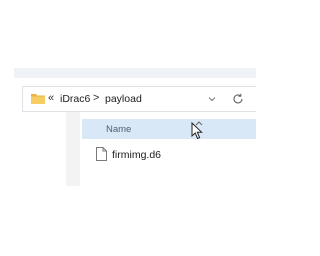  What do you see at coordinates (137, 155) in the screenshot?
I see `file-name: firmimg.d6` at bounding box center [137, 155].